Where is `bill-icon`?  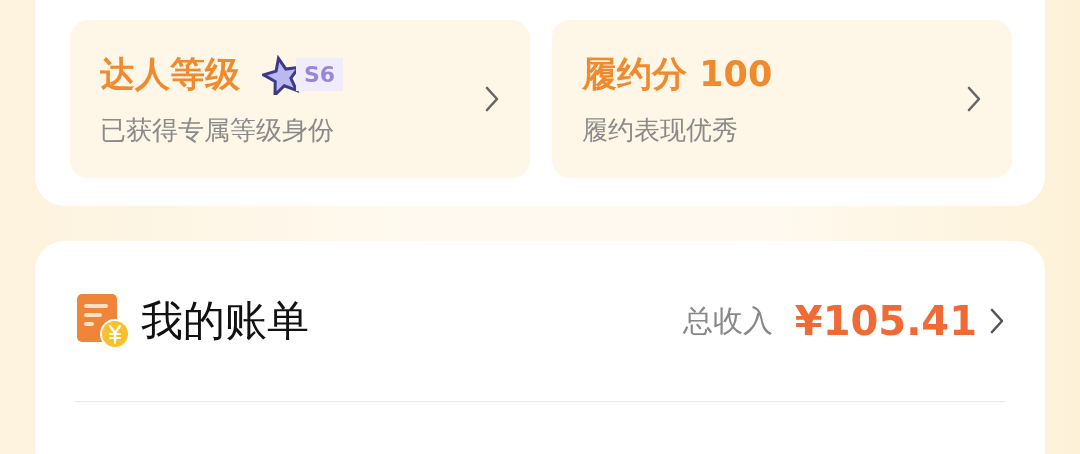
bill-icon is located at coordinates (103, 321).